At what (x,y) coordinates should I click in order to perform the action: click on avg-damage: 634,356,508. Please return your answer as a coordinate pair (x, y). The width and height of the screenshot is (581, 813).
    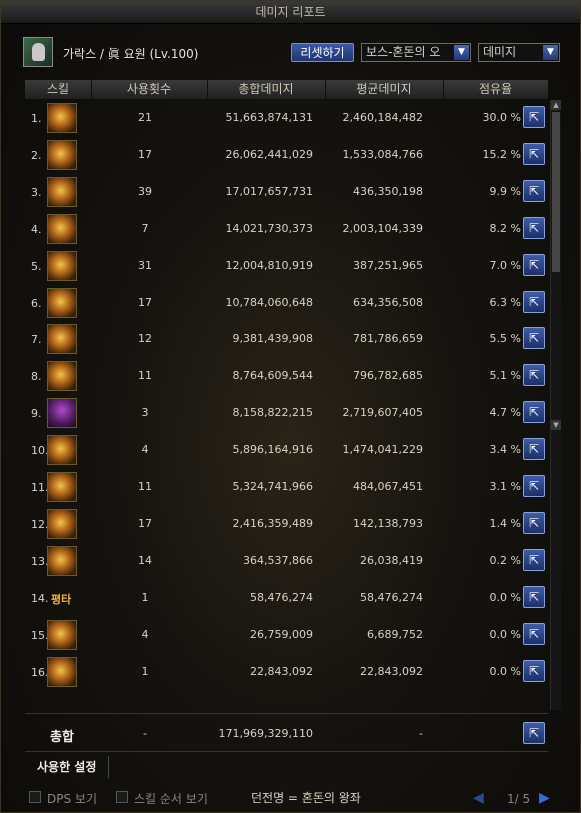
    Looking at the image, I should click on (388, 302).